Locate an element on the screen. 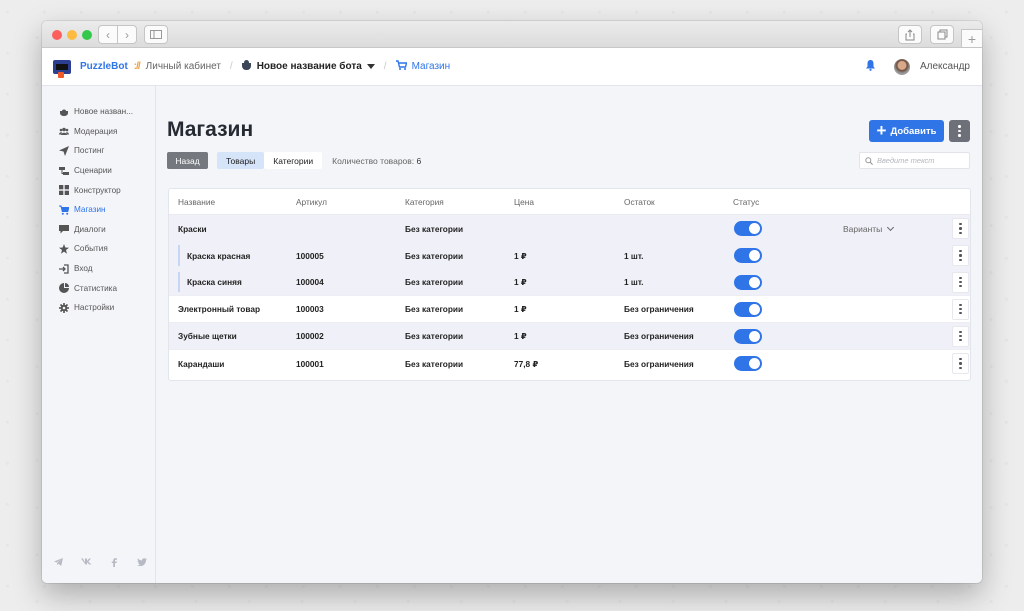 The width and height of the screenshot is (1024, 611). sidebar-icon is located at coordinates (156, 34).